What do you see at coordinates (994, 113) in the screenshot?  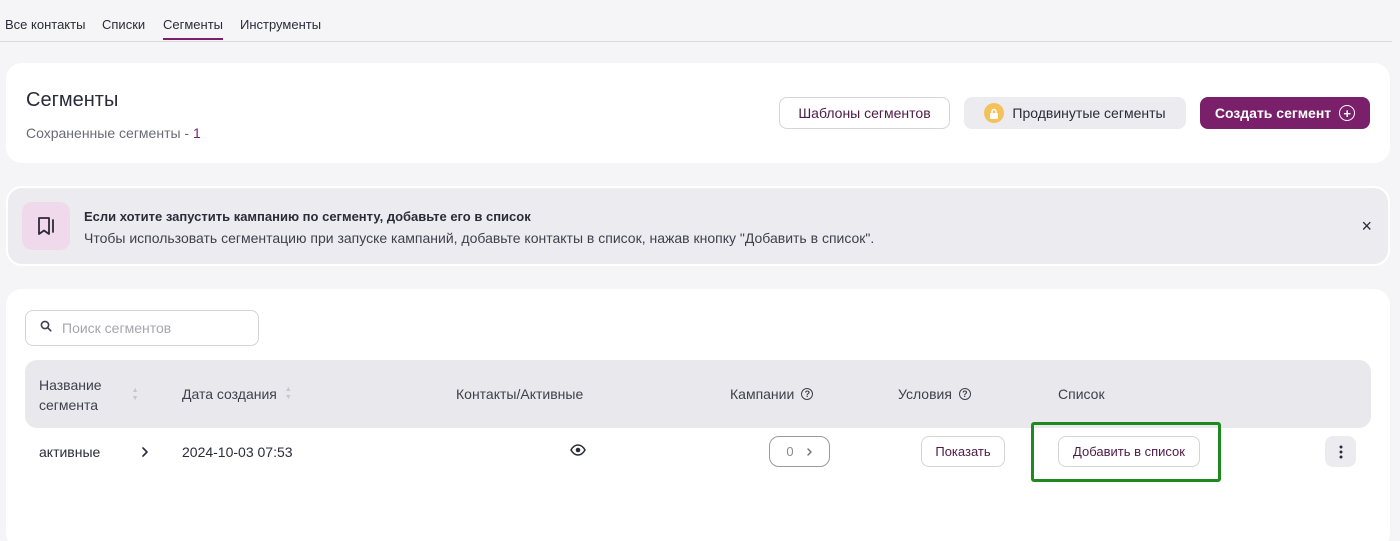 I see `lock-icon` at bounding box center [994, 113].